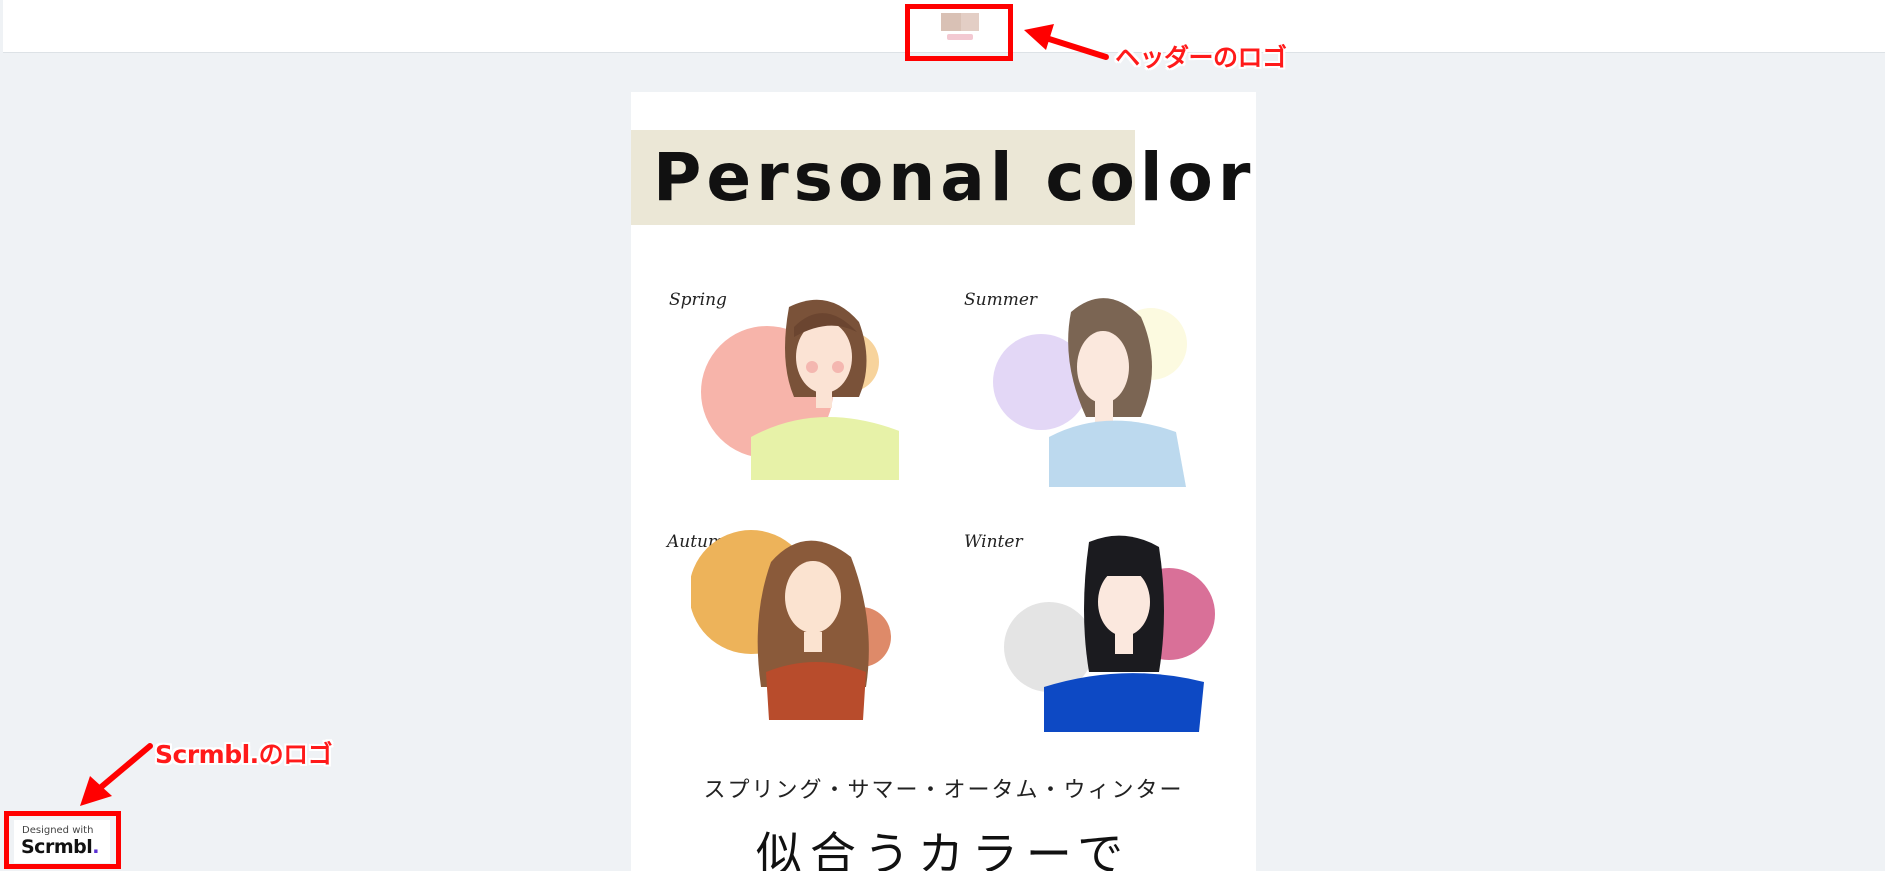  What do you see at coordinates (244, 754) in the screenshot?
I see `scrmbl-logo-callout: Scrmbl.のロゴ` at bounding box center [244, 754].